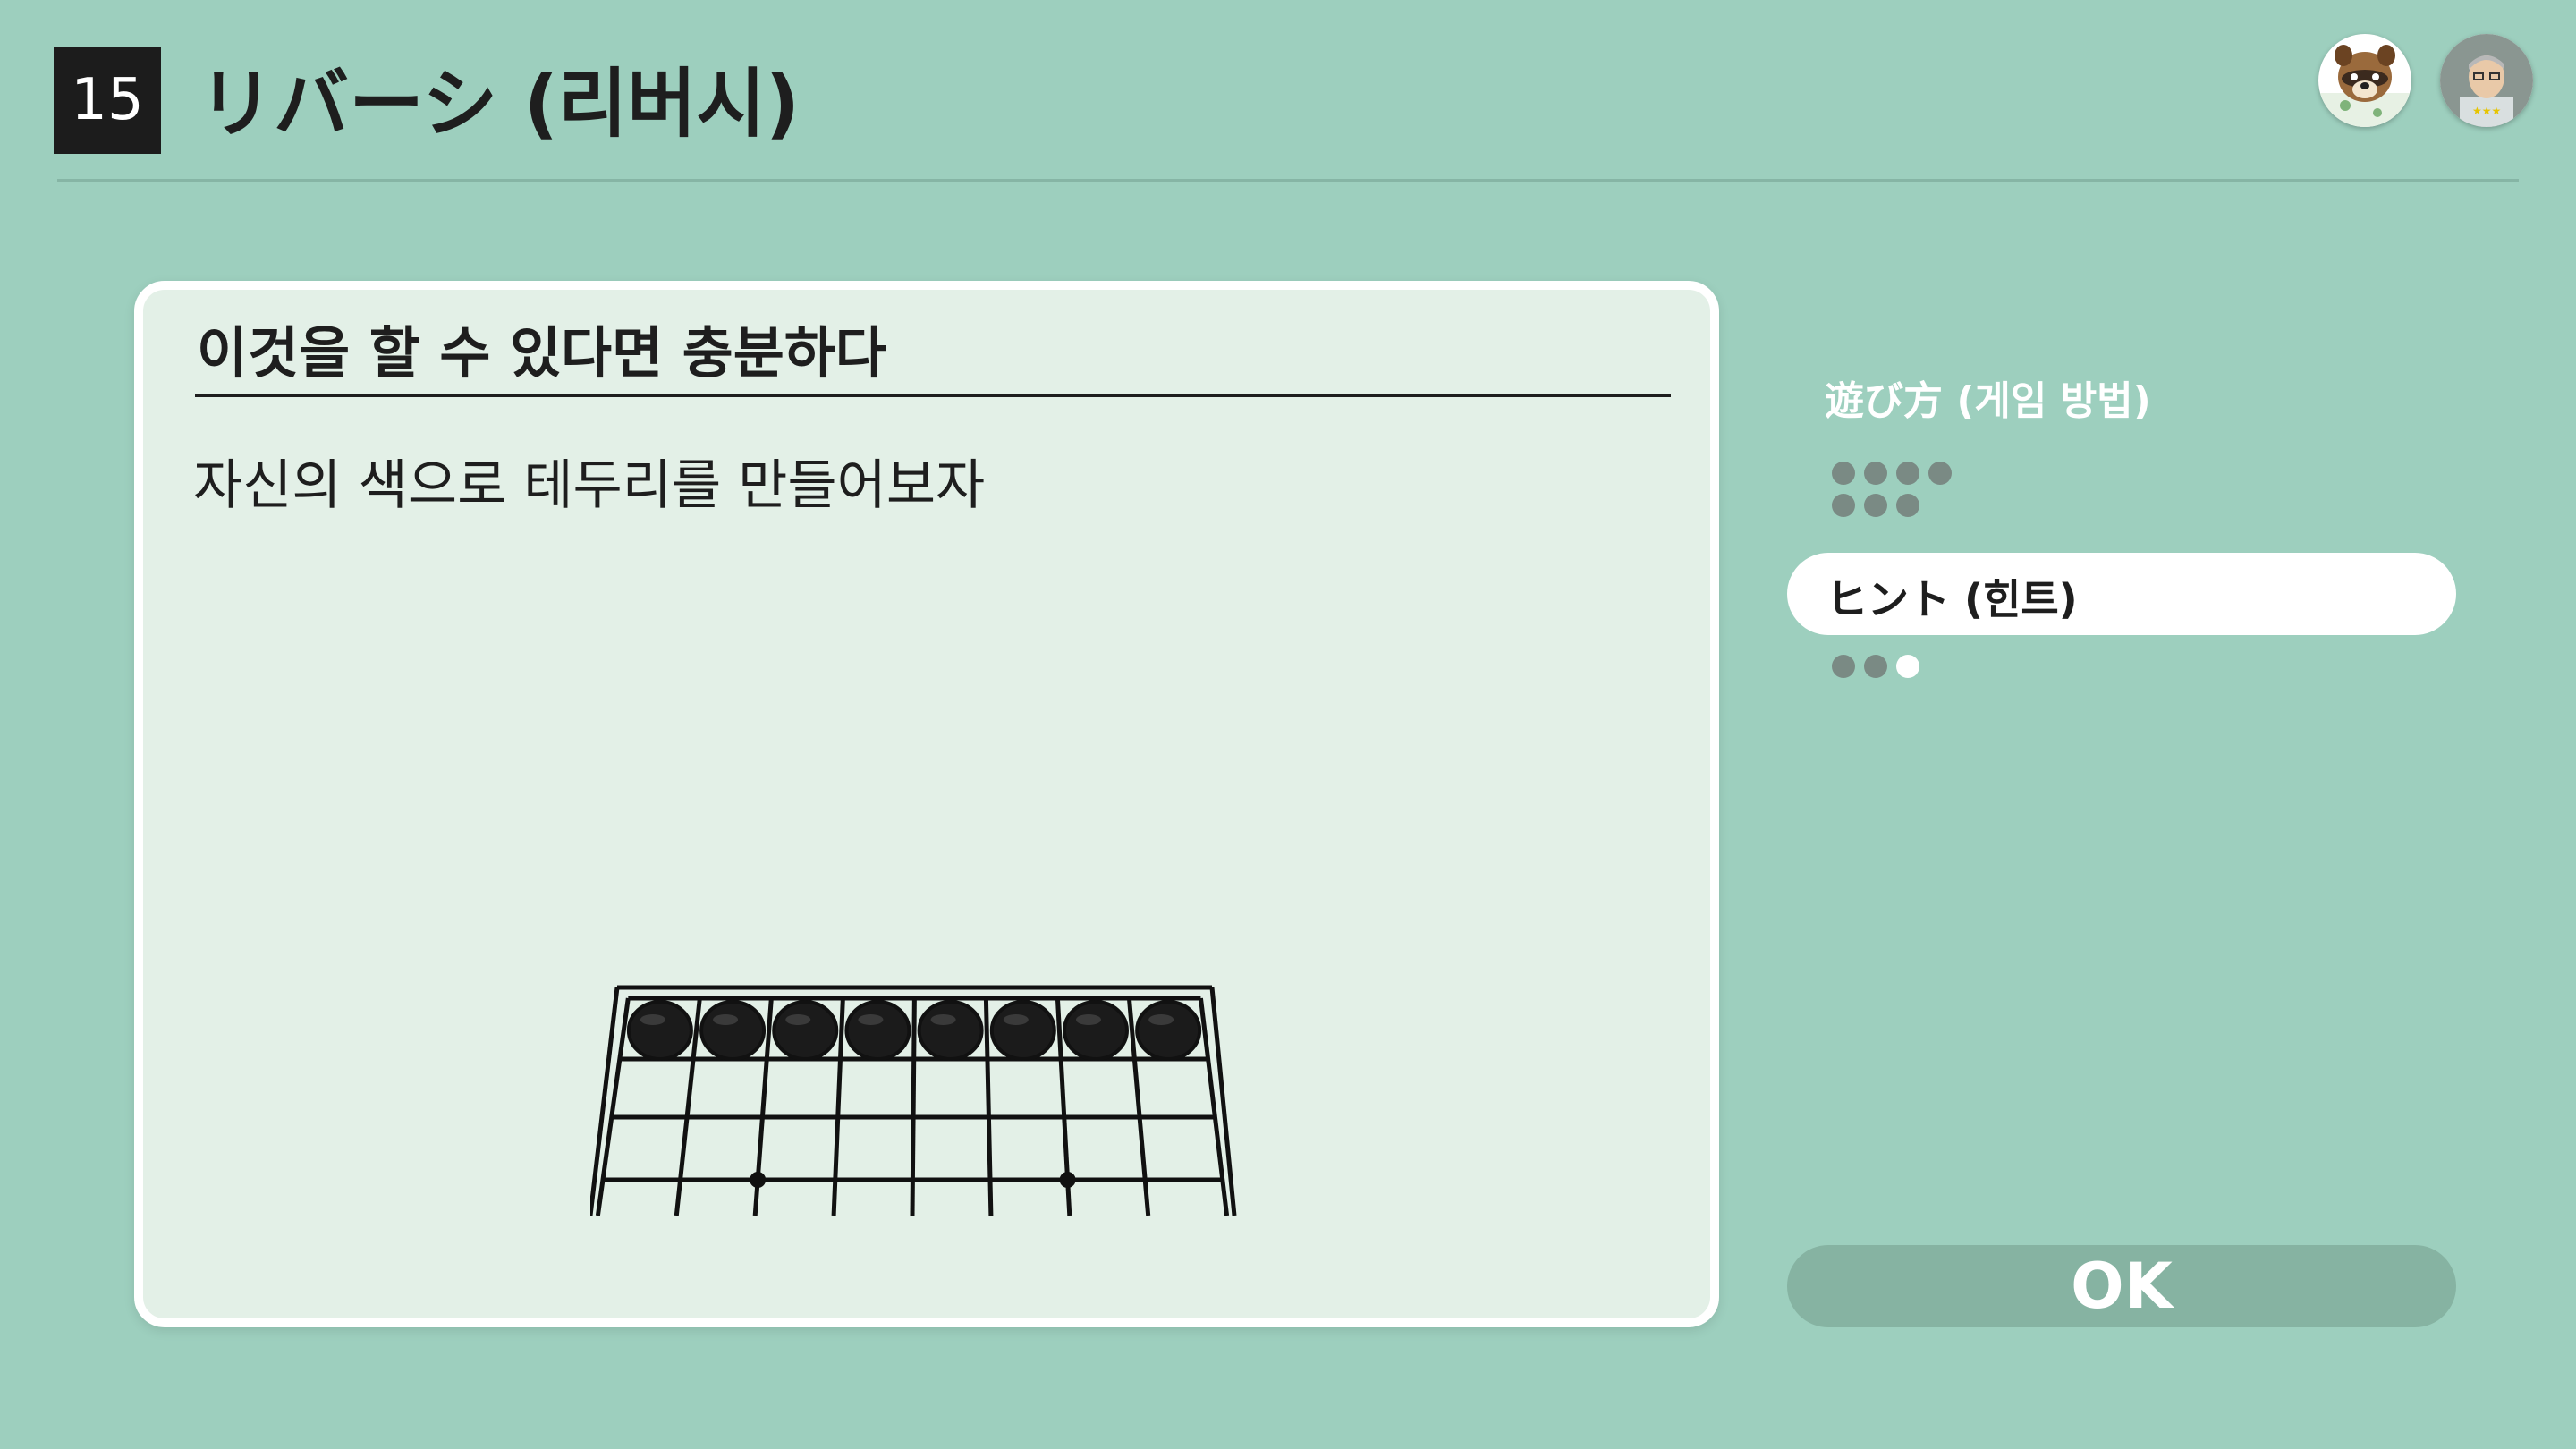 Image resolution: width=2576 pixels, height=1449 pixels. What do you see at coordinates (1952, 599) in the screenshot?
I see `hint-tab-label: ヒント (힌트)` at bounding box center [1952, 599].